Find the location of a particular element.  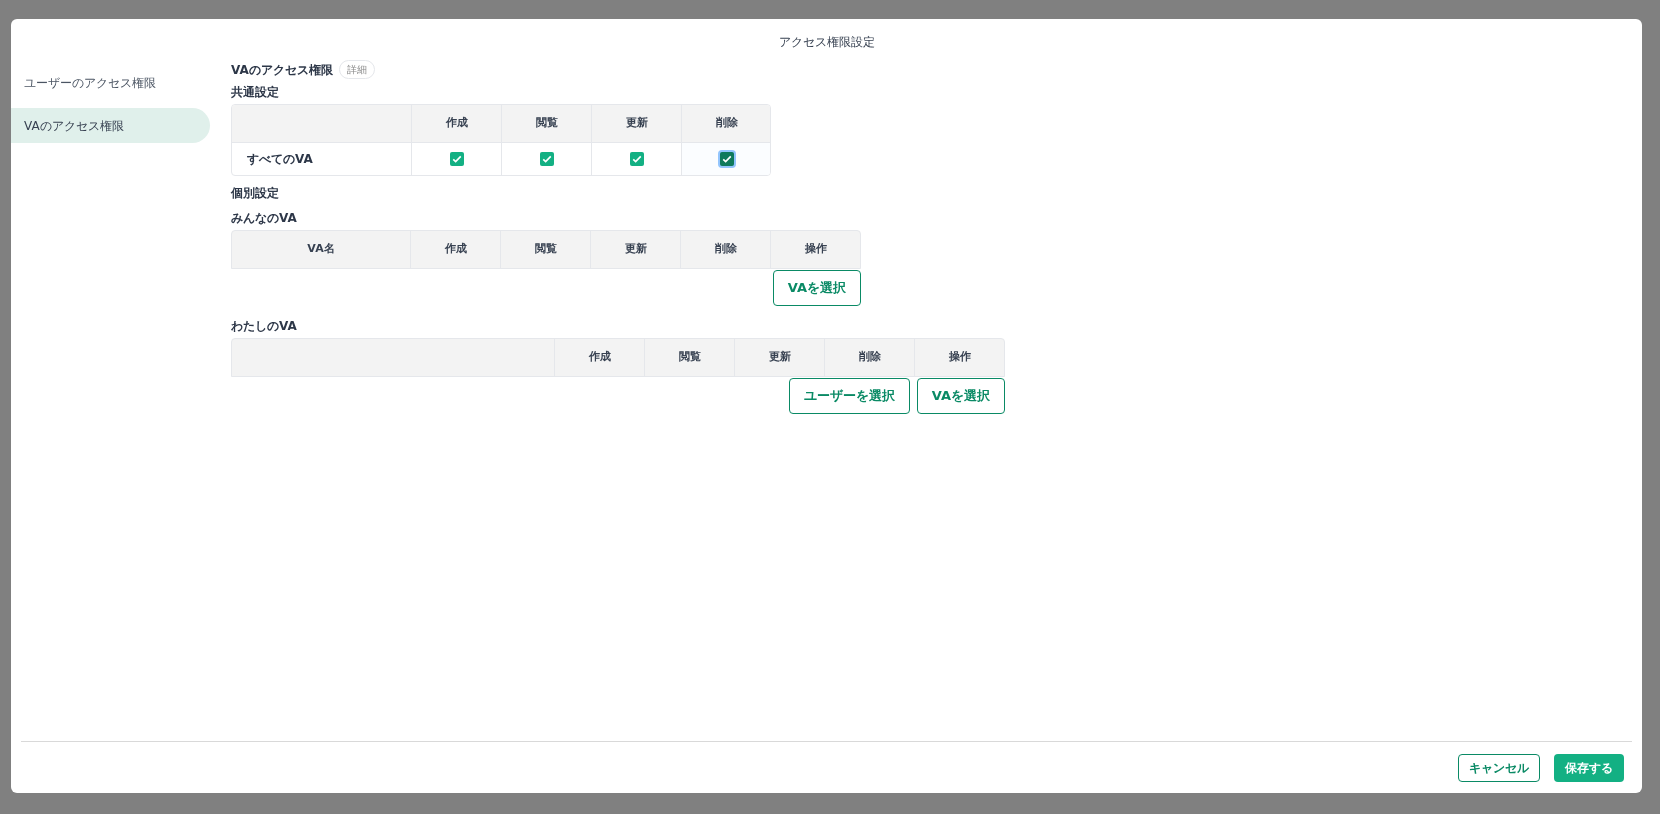

sidebar-item: VAのアクセス権限 is located at coordinates (110, 125).